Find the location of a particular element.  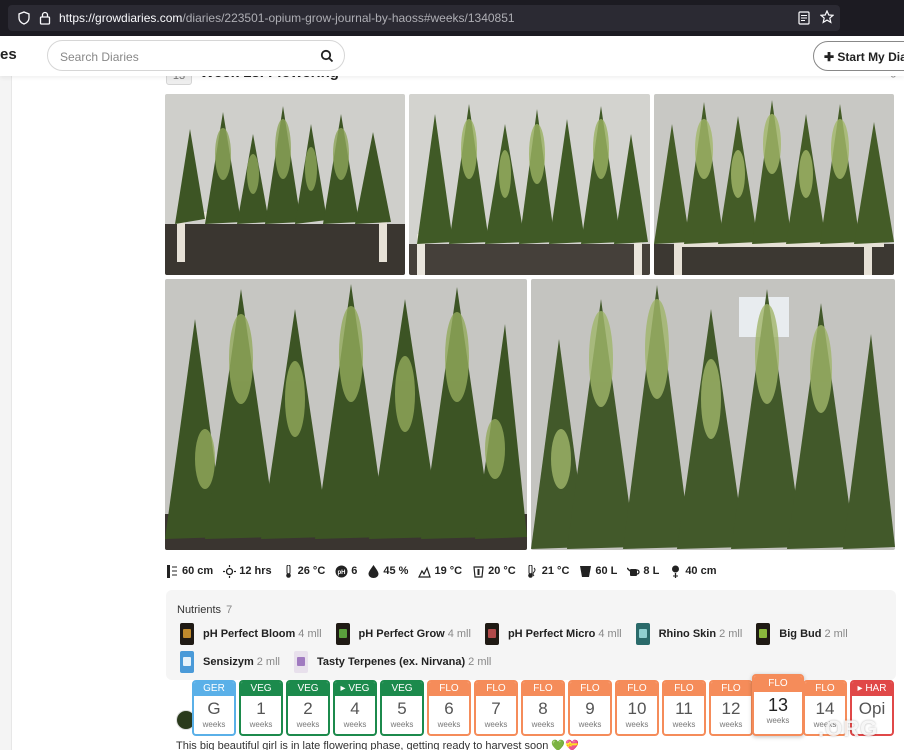

week-tab-8: FLO 8 weeks is located at coordinates (543, 708).